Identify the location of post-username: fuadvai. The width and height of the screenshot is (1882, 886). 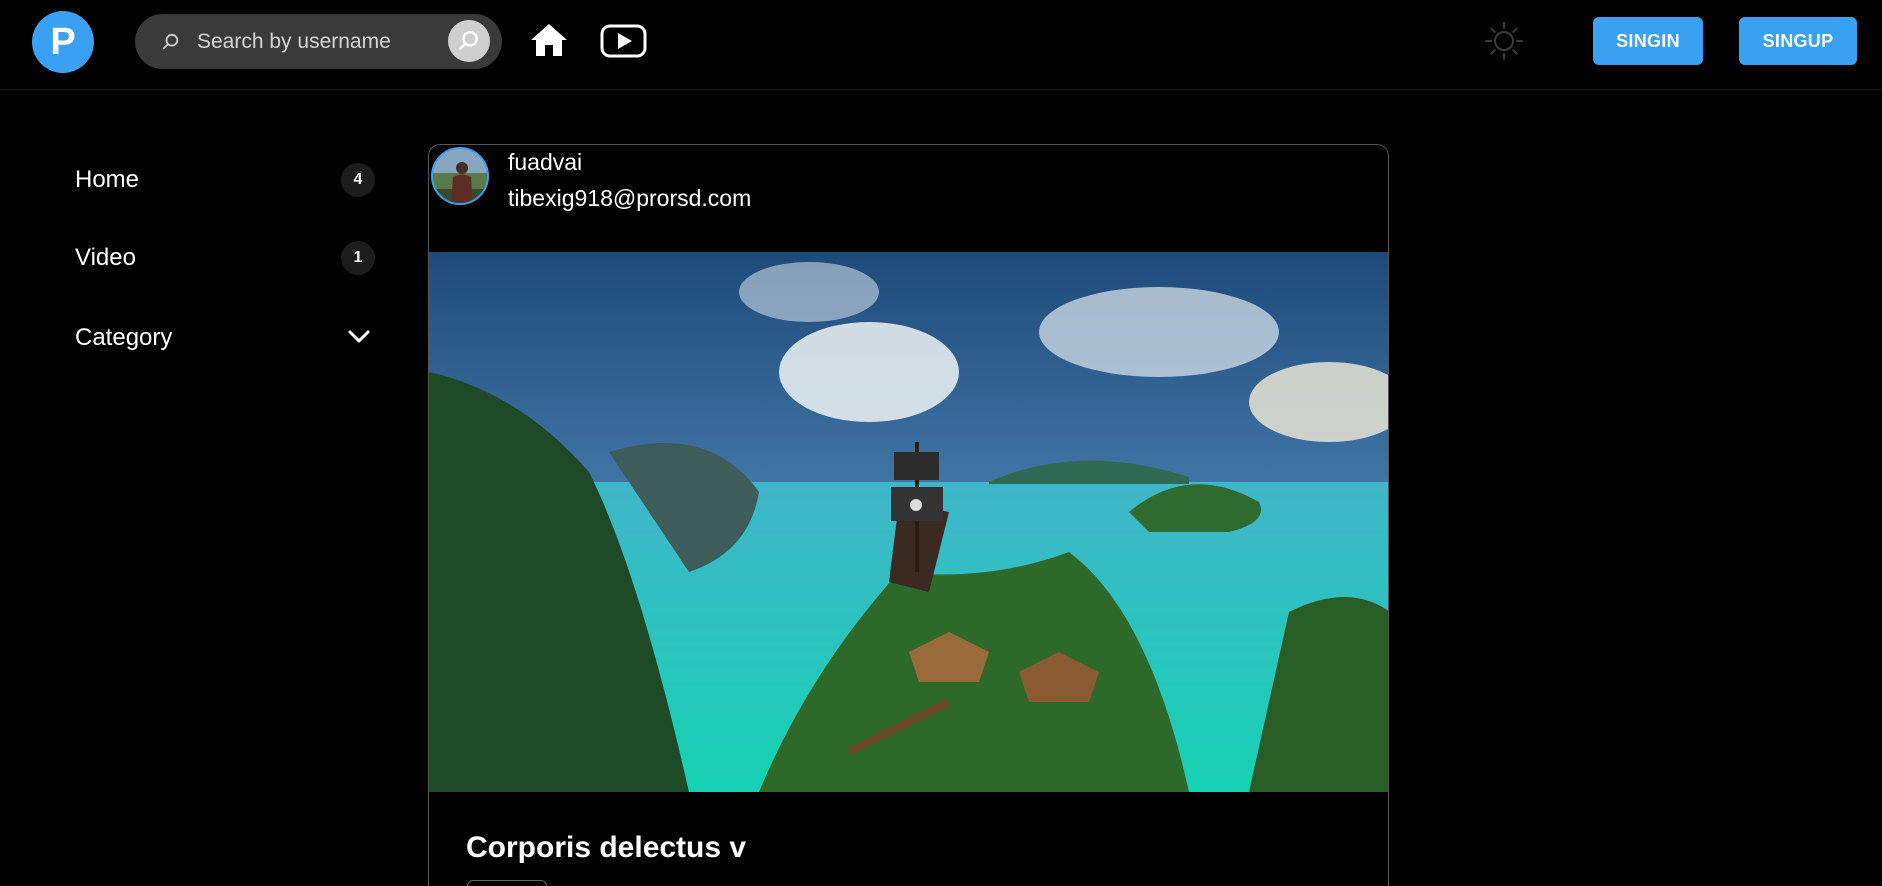
(545, 162).